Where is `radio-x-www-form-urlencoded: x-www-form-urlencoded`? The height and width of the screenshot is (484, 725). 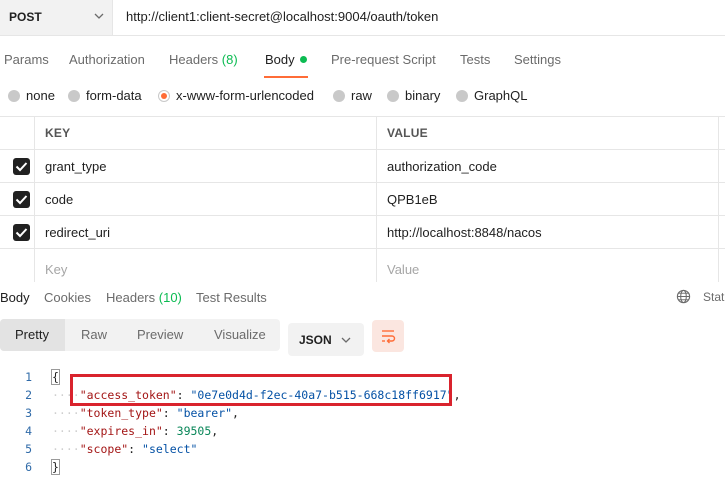 radio-x-www-form-urlencoded: x-www-form-urlencoded is located at coordinates (236, 95).